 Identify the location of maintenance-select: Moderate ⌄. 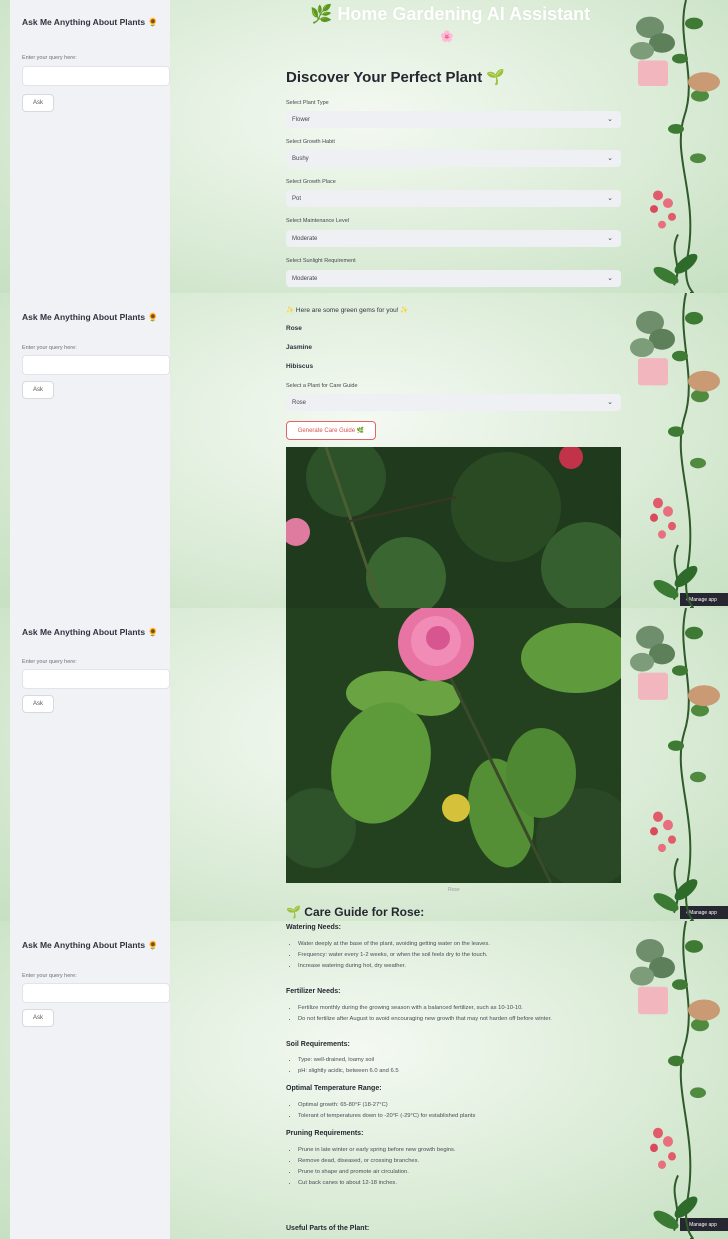
(453, 238).